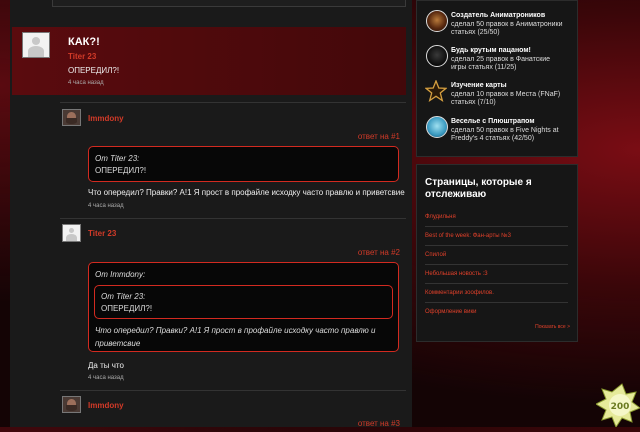  What do you see at coordinates (456, 274) in the screenshot?
I see `followed-page-link: Небольшая новость :3` at bounding box center [456, 274].